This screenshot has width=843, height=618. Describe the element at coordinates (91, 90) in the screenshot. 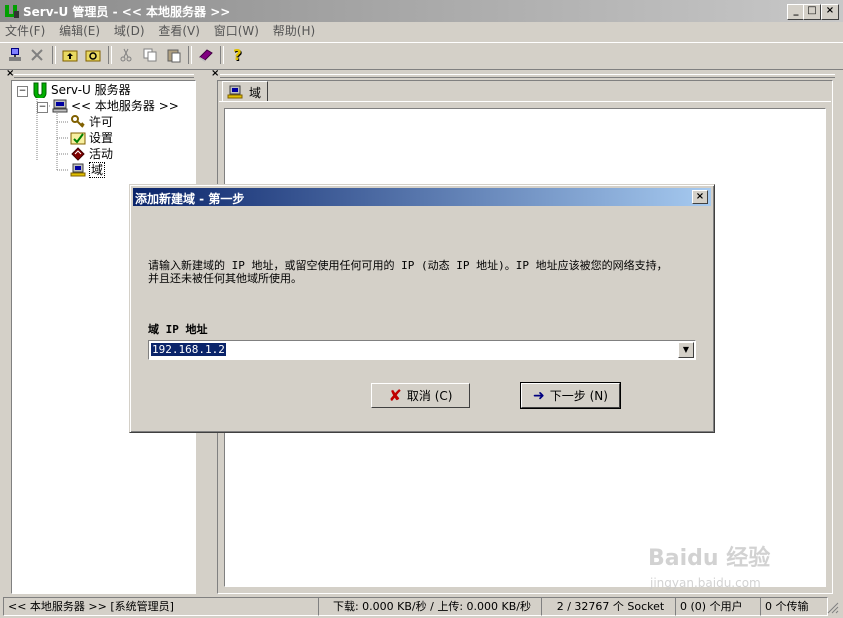

I see `tree-root-label: Serv-U 服务器` at that location.